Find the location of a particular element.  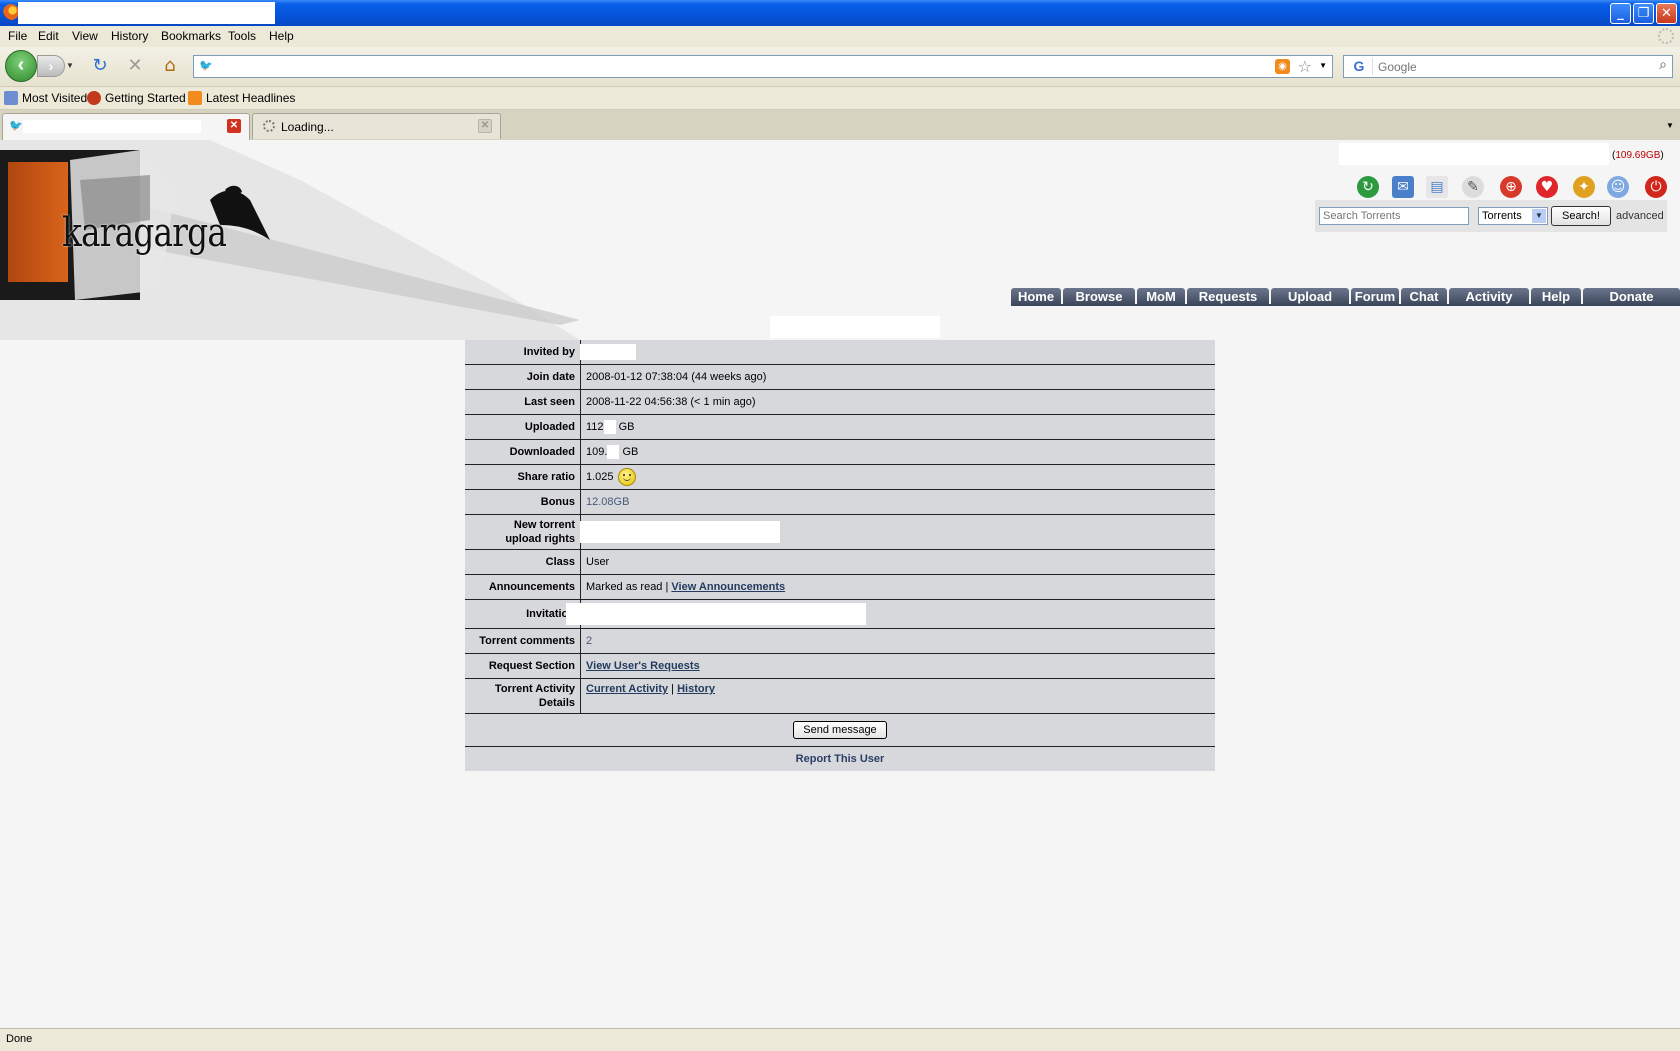

heart-icon: ♥ is located at coordinates (1547, 187).